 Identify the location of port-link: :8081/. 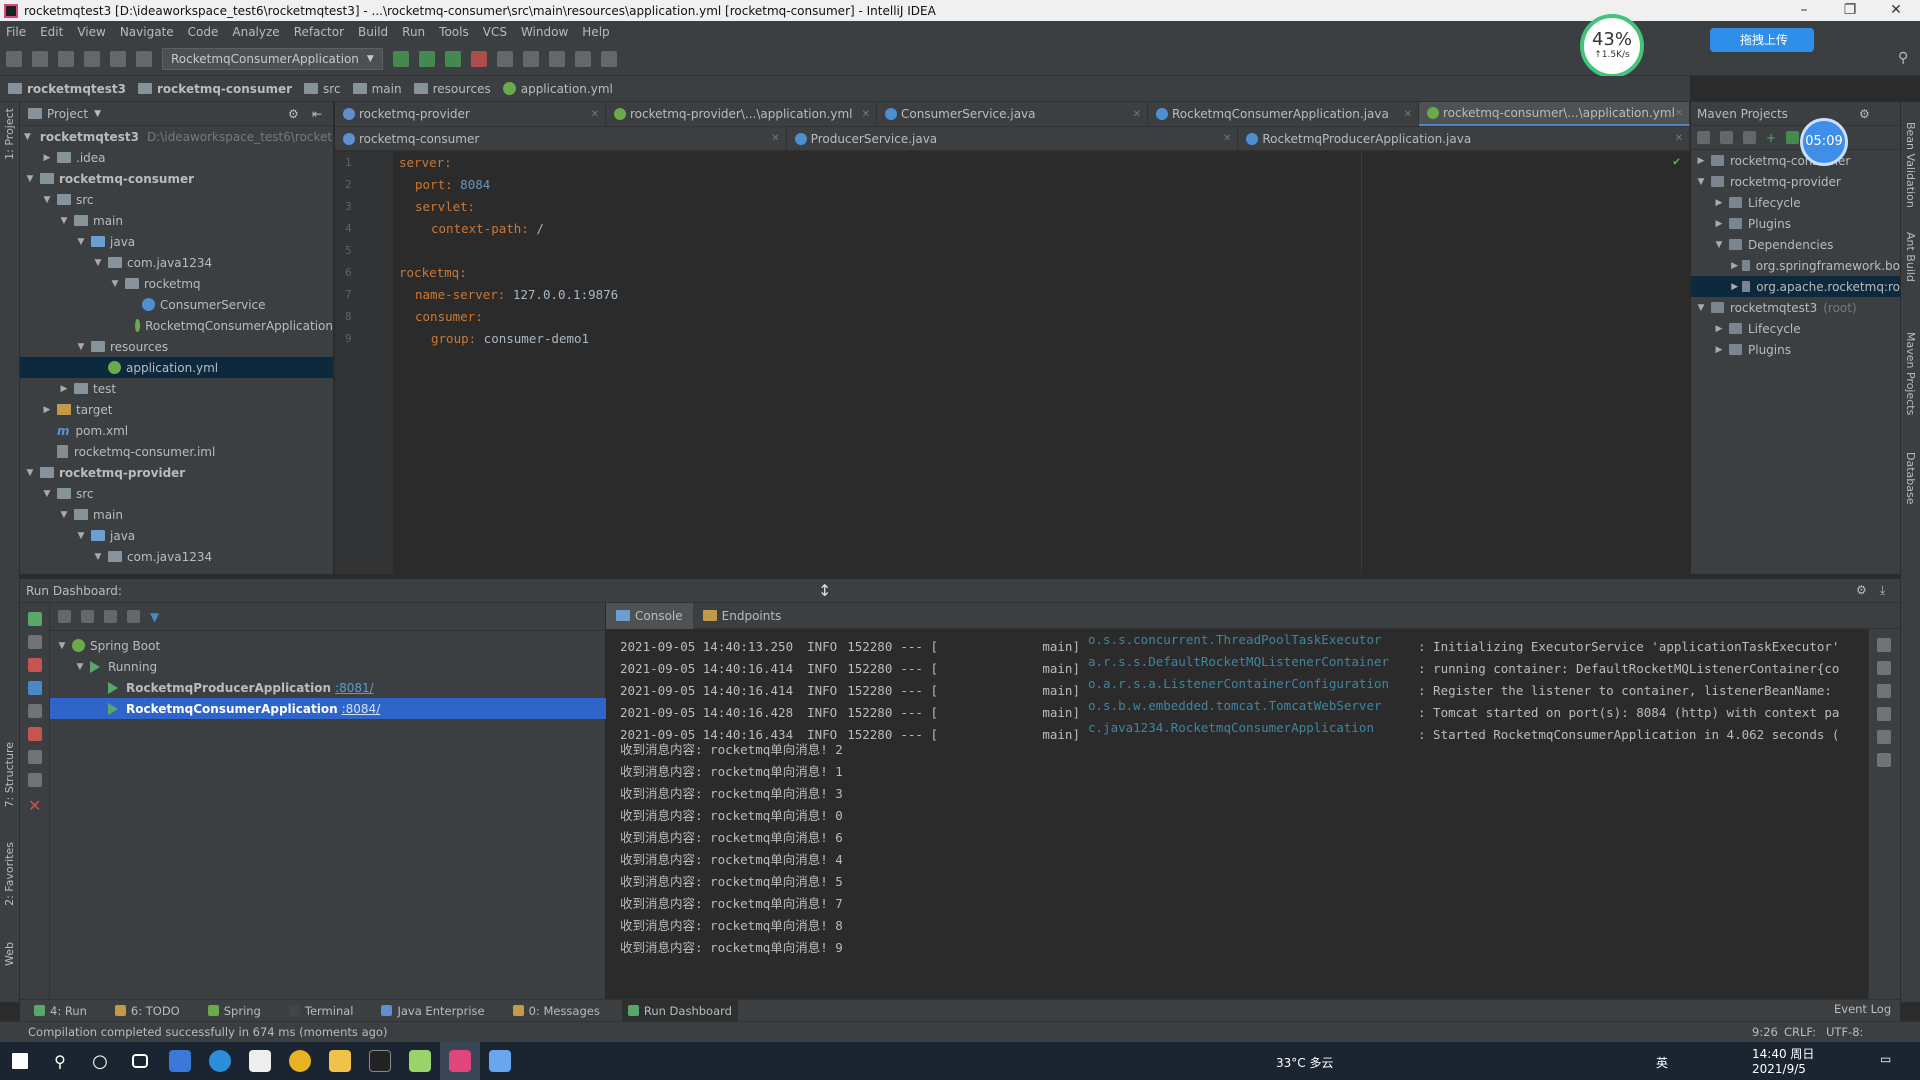
(354, 688).